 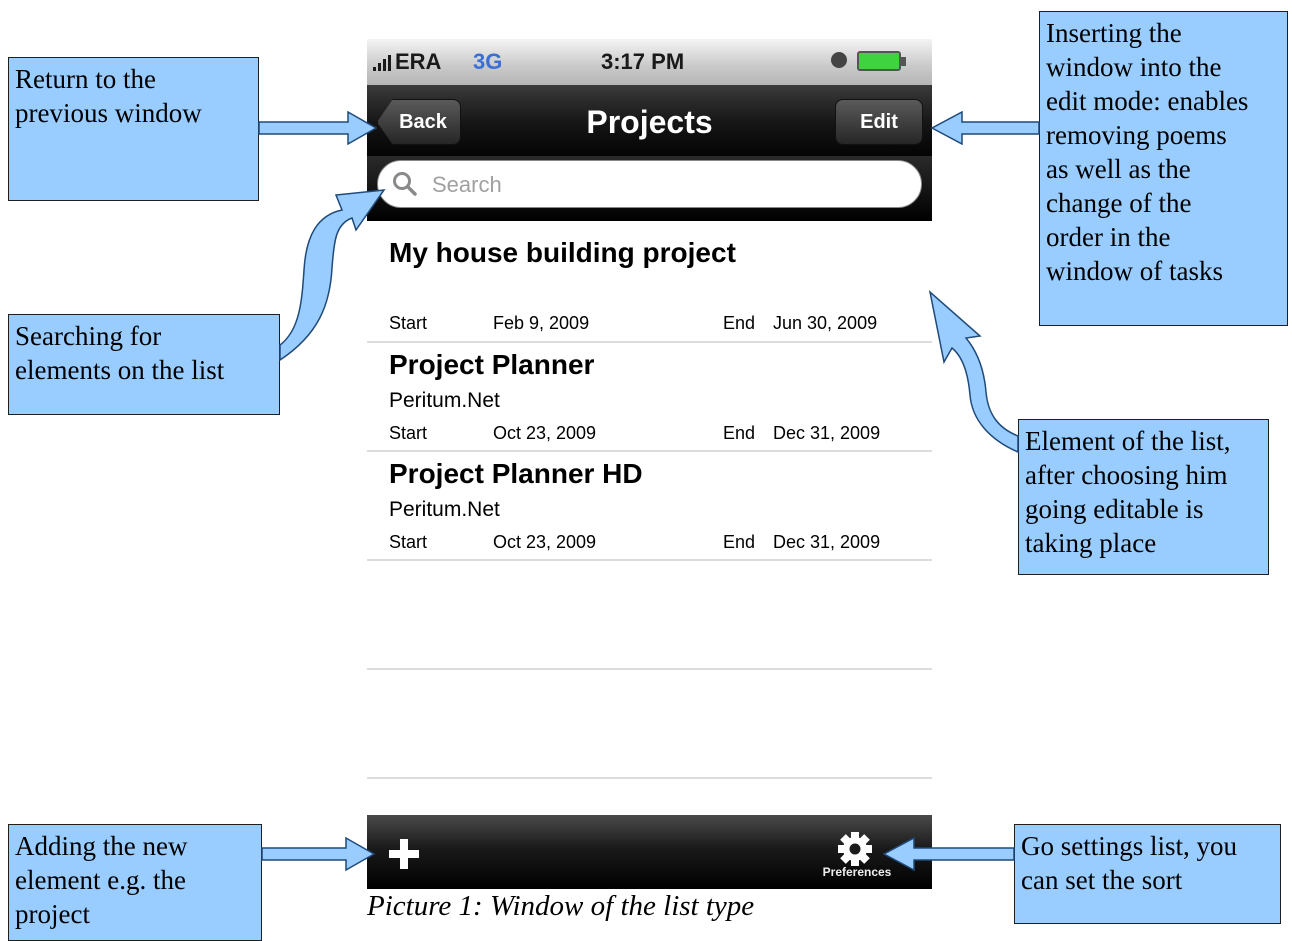 I want to click on plus-icon, so click(x=404, y=856).